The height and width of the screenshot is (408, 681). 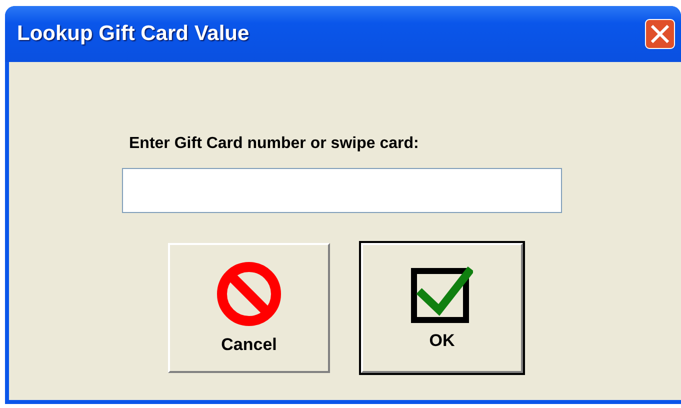 I want to click on prohibition-icon, so click(x=249, y=294).